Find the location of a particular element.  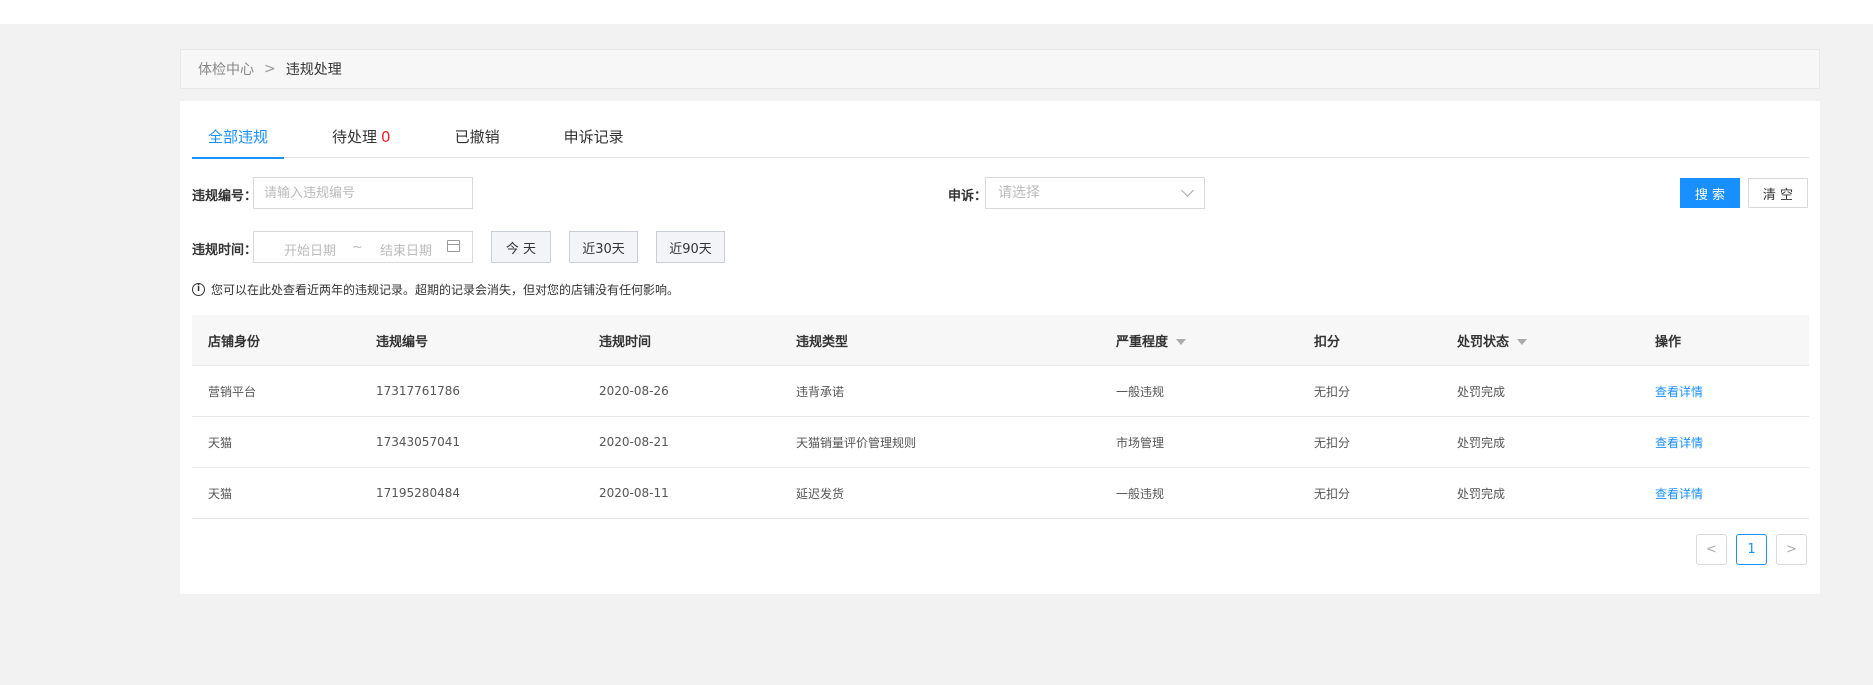

tab-all-violations: 全部违规 is located at coordinates (238, 137).